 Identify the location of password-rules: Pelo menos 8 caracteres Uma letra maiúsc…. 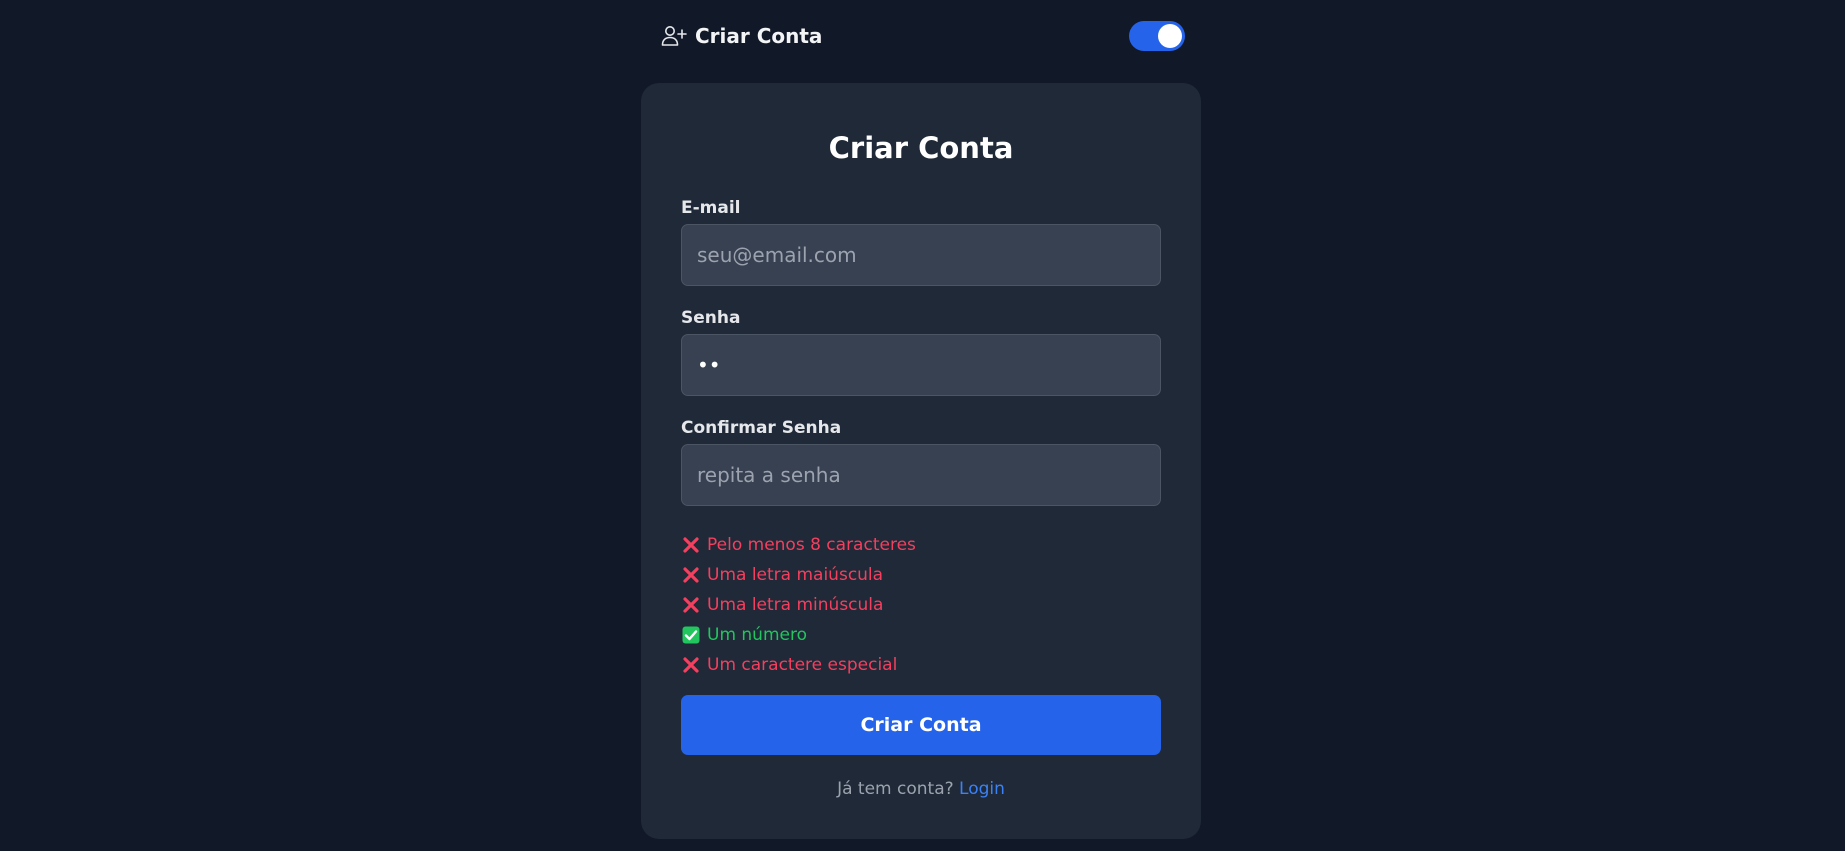
(921, 605).